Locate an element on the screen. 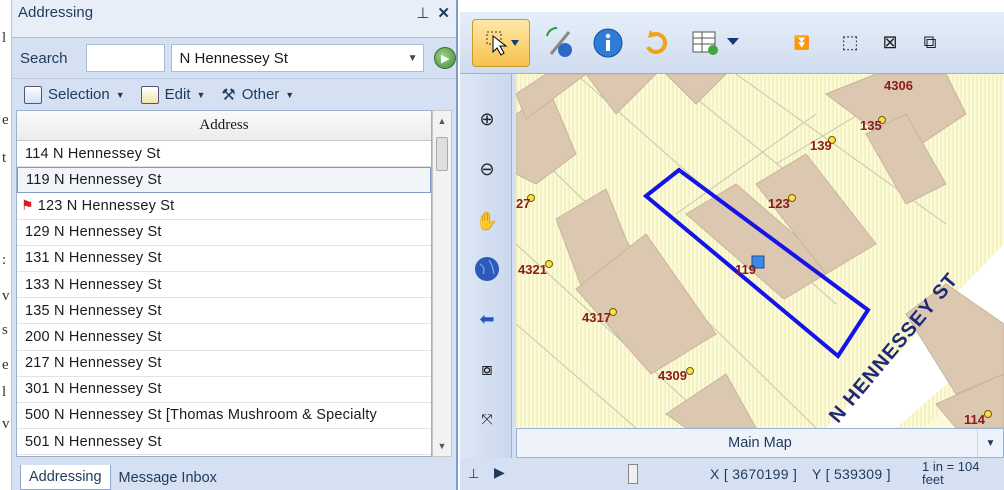 Image resolution: width=1004 pixels, height=490 pixels. refresh-button is located at coordinates (656, 43).